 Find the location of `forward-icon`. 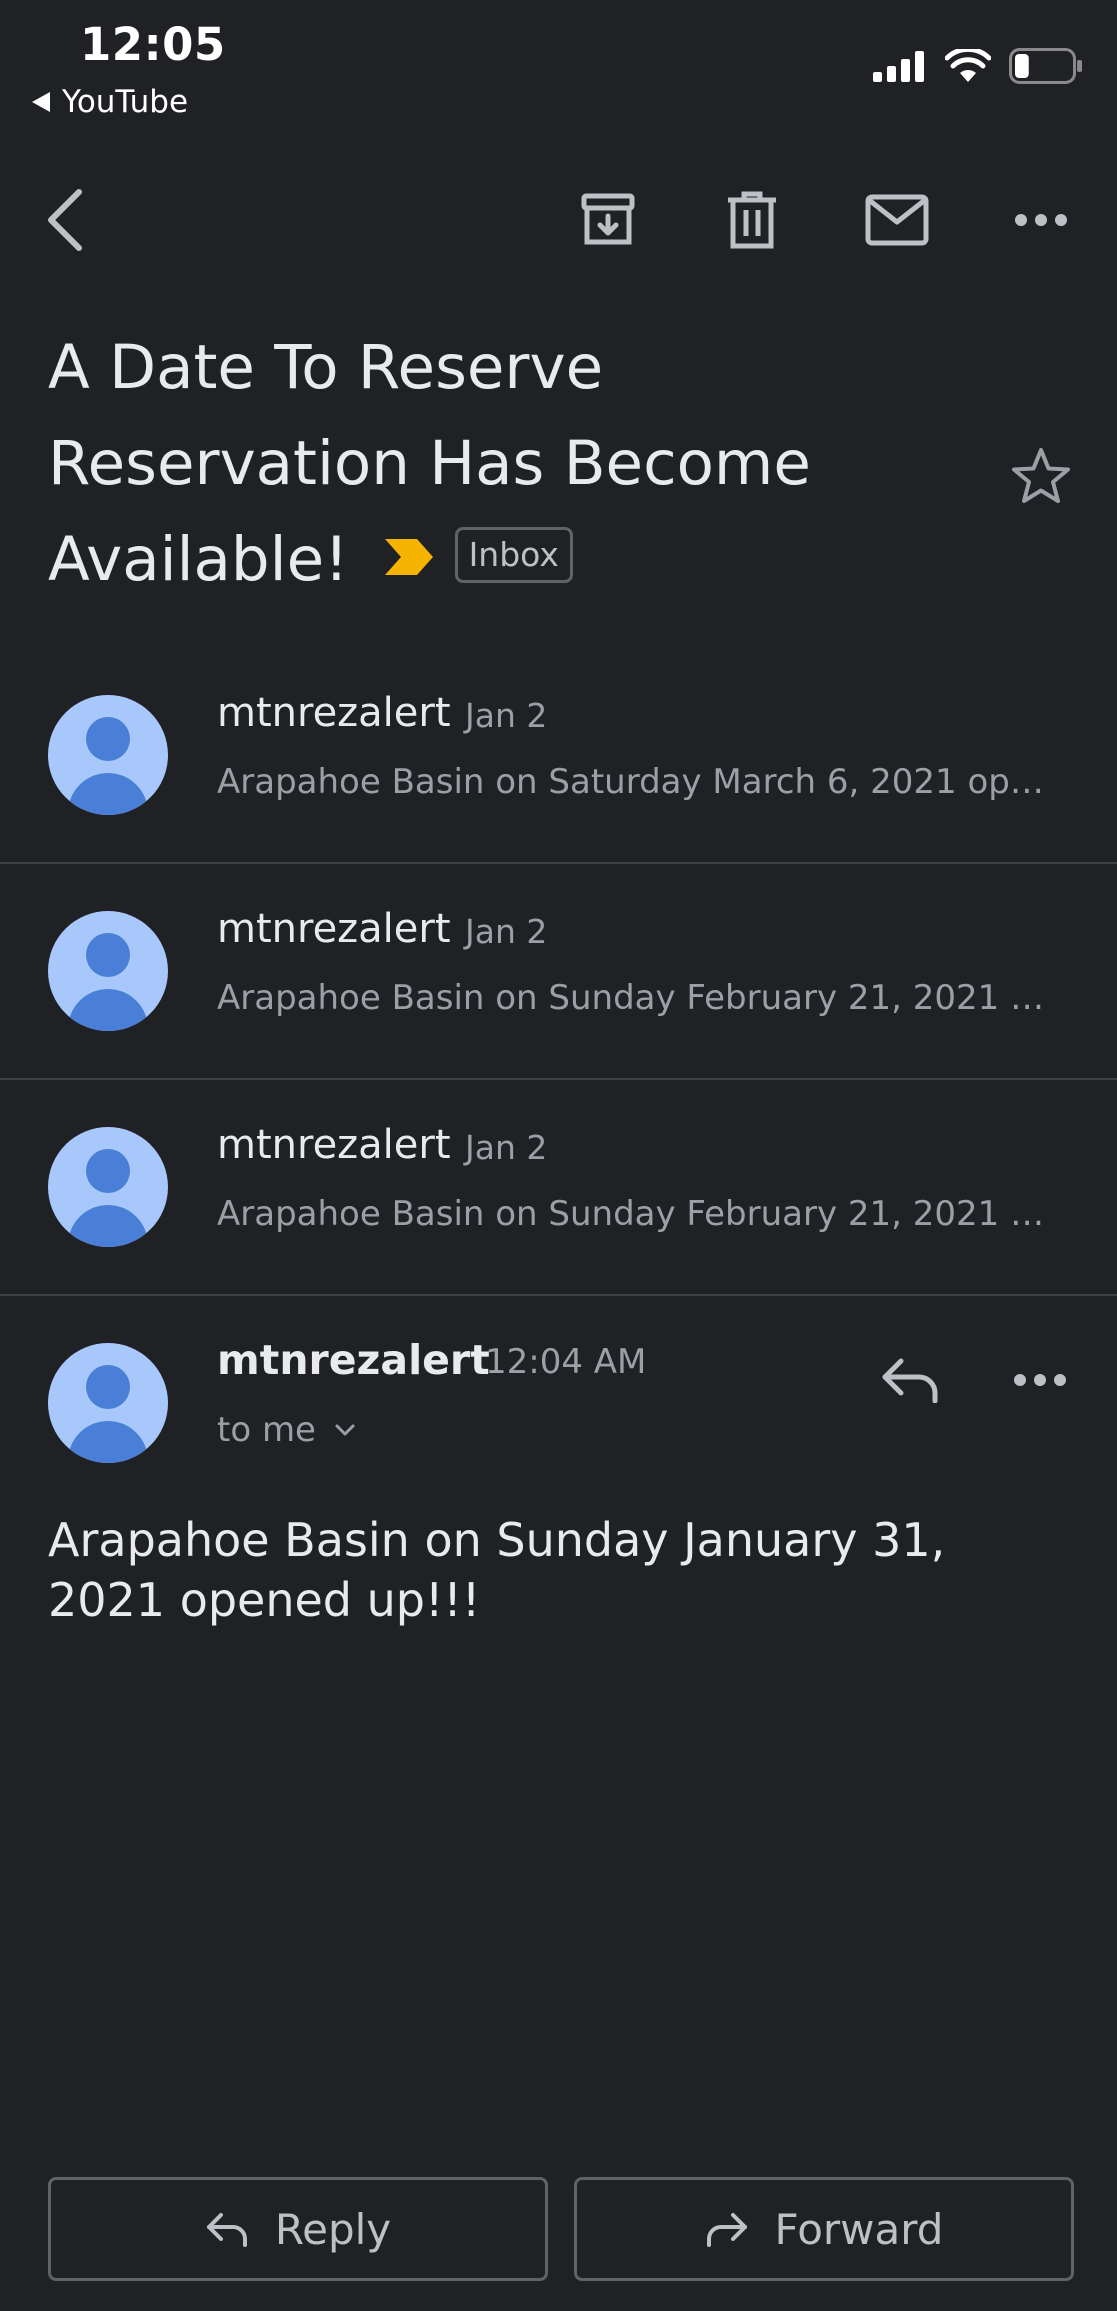

forward-icon is located at coordinates (726, 2230).